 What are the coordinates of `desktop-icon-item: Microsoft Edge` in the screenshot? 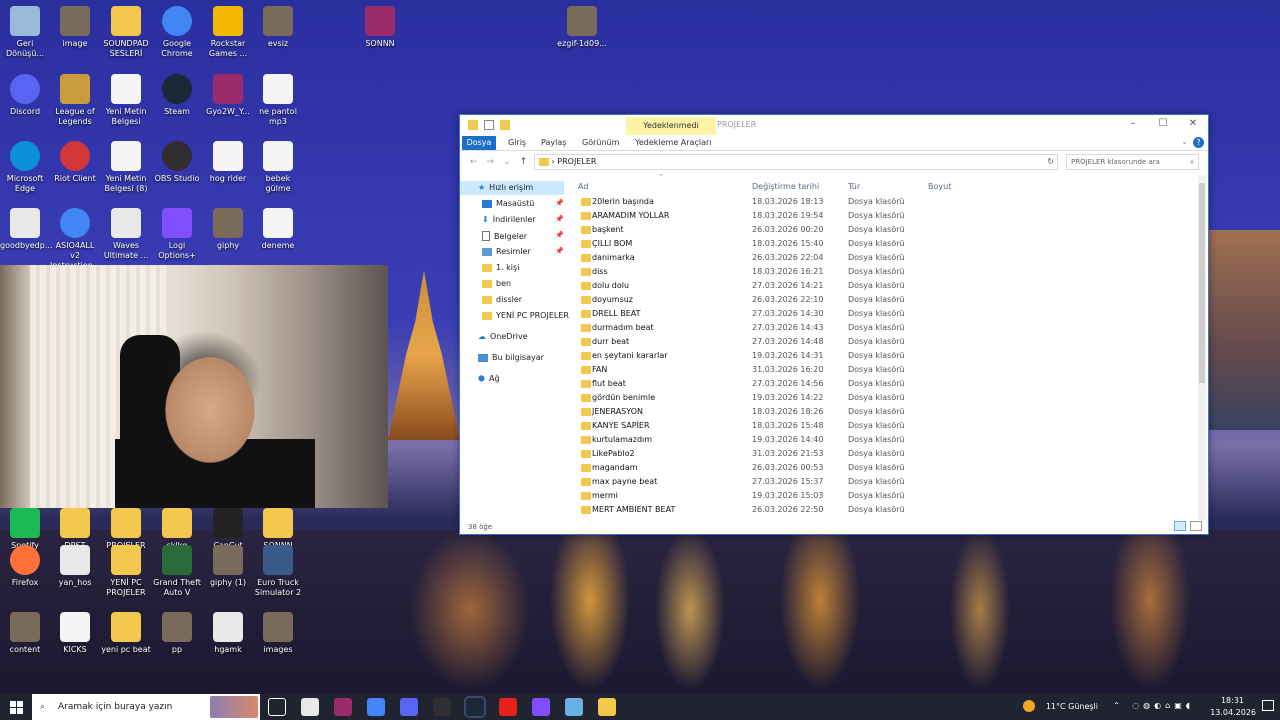 It's located at (25, 167).